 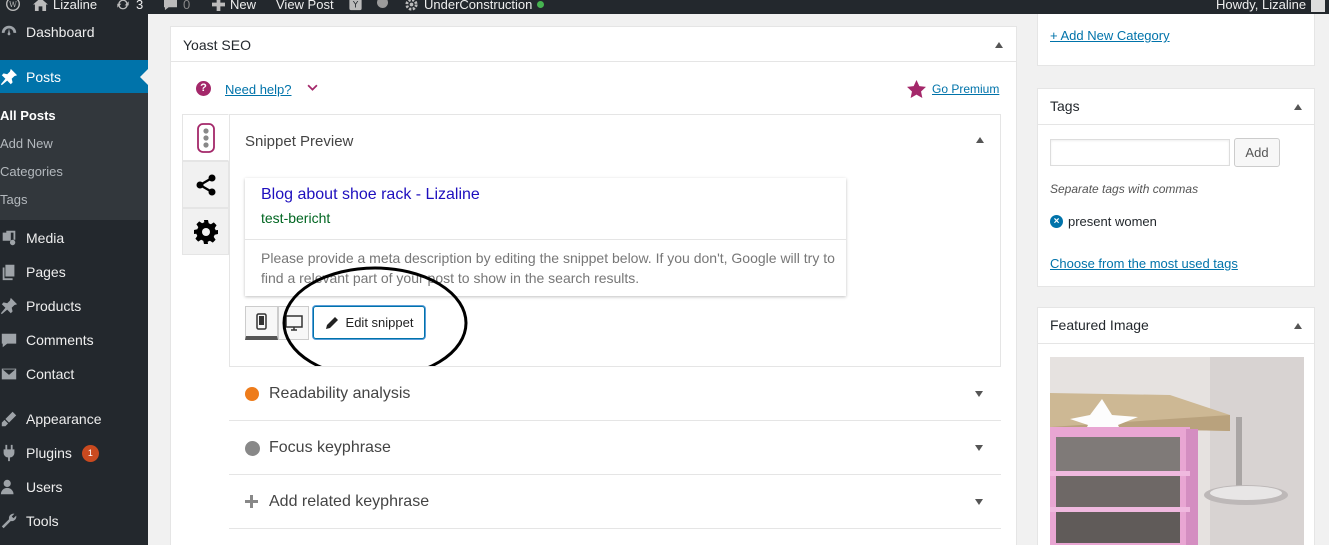 What do you see at coordinates (46, 272) in the screenshot?
I see `menu-label: Pages` at bounding box center [46, 272].